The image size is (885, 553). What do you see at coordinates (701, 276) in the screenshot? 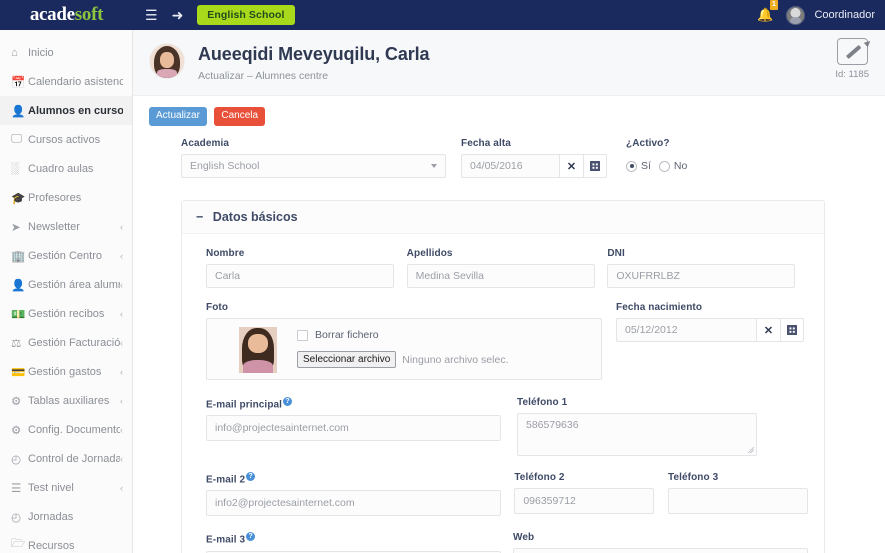
I see `dni-input: OXUFRRLBZ` at bounding box center [701, 276].